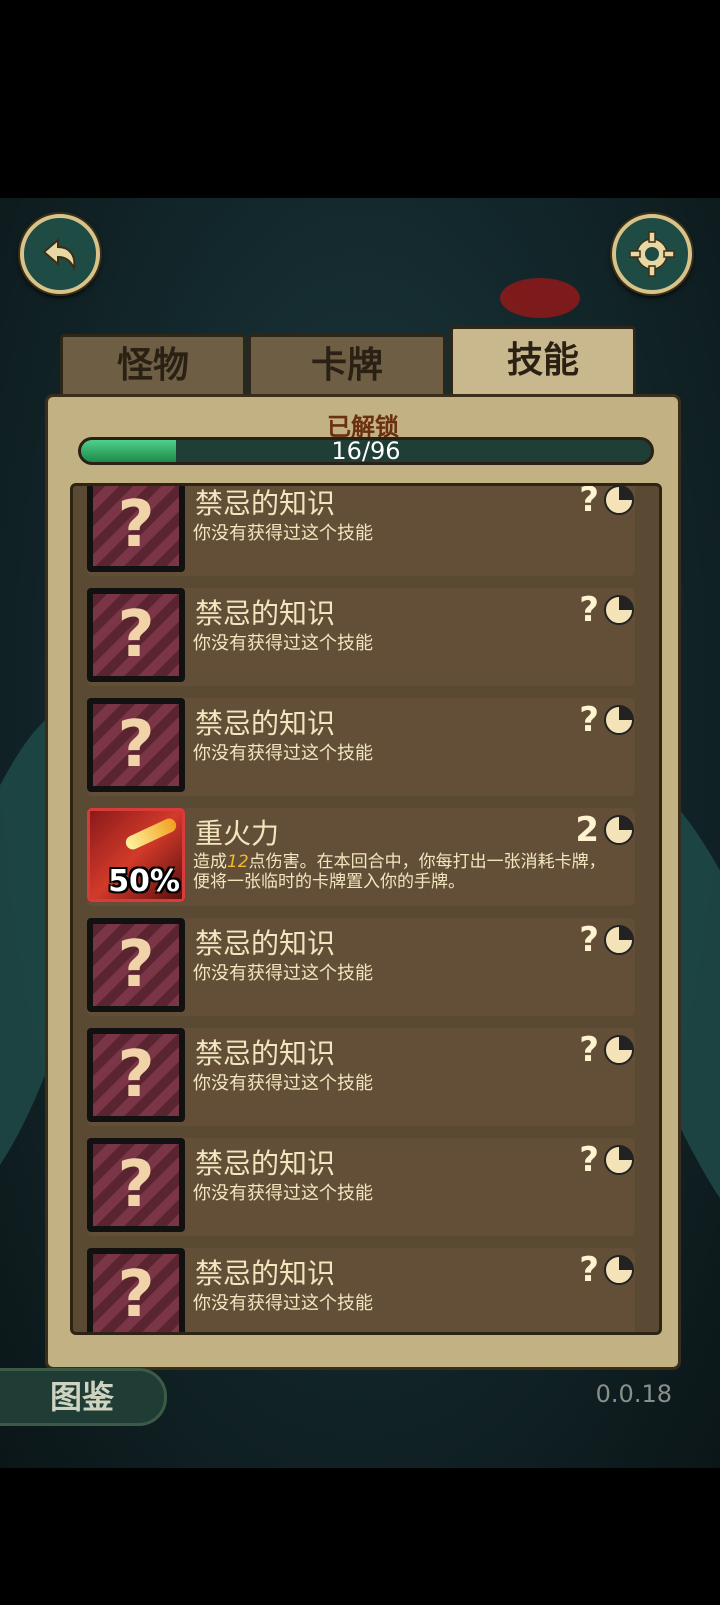 The height and width of the screenshot is (1605, 720). I want to click on tab-cards: 卡牌, so click(347, 364).